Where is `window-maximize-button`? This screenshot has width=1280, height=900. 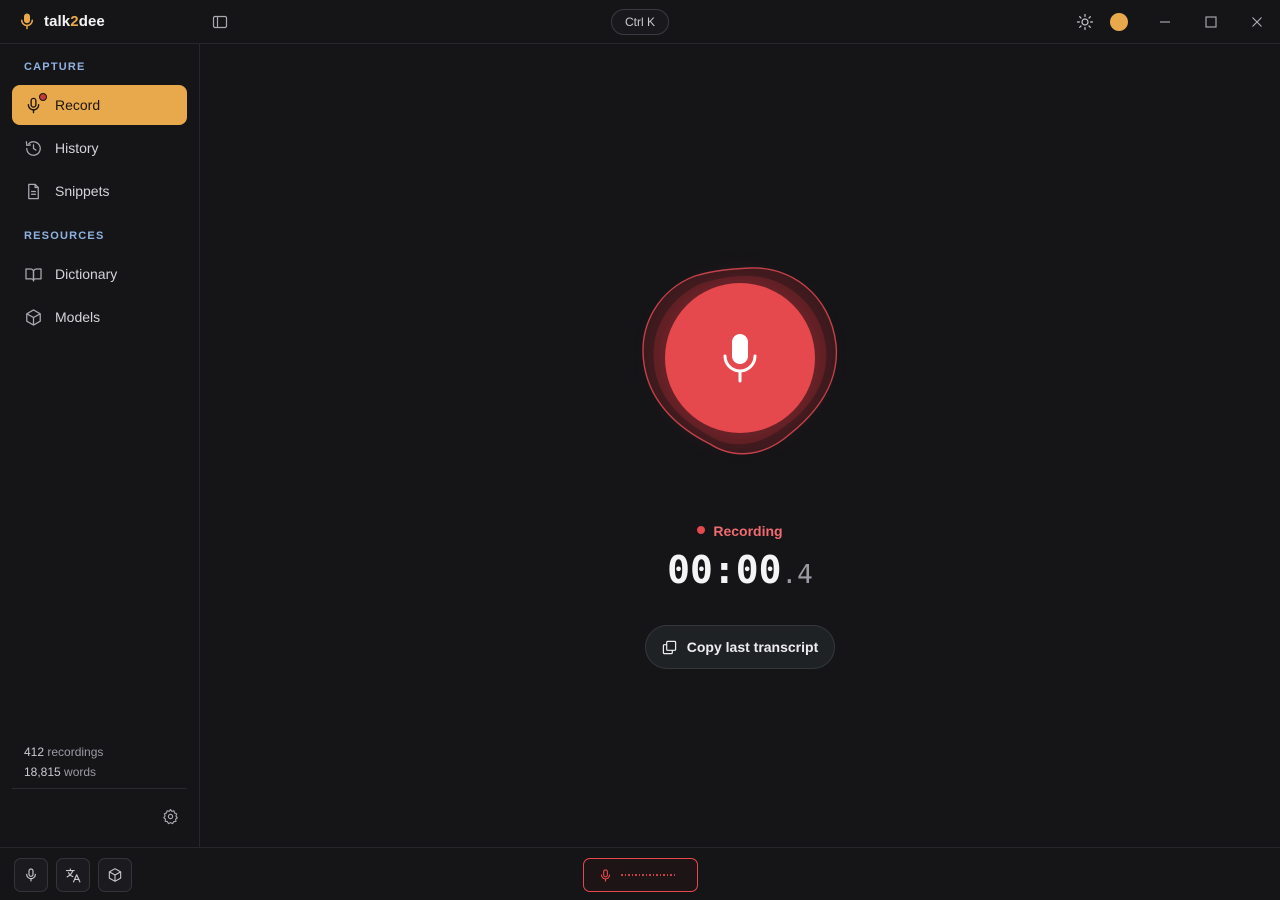 window-maximize-button is located at coordinates (1211, 22).